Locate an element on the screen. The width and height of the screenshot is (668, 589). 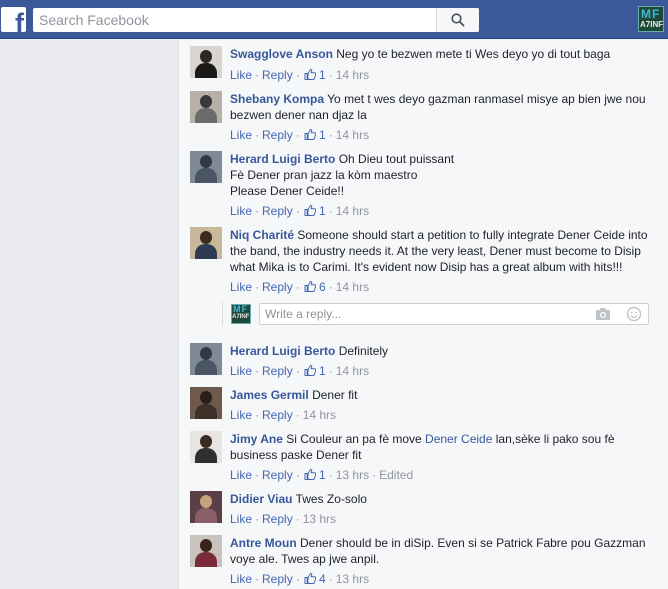
comment-body-line: Please Dener Ceide!! is located at coordinates (287, 191).